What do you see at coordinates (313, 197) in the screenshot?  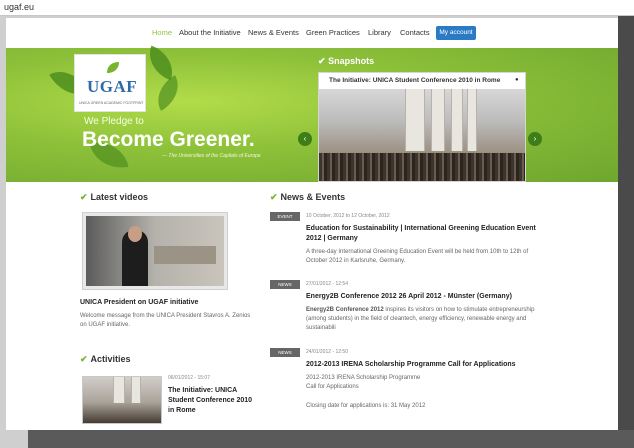 I see `news-events-heading-text: News & Events` at bounding box center [313, 197].